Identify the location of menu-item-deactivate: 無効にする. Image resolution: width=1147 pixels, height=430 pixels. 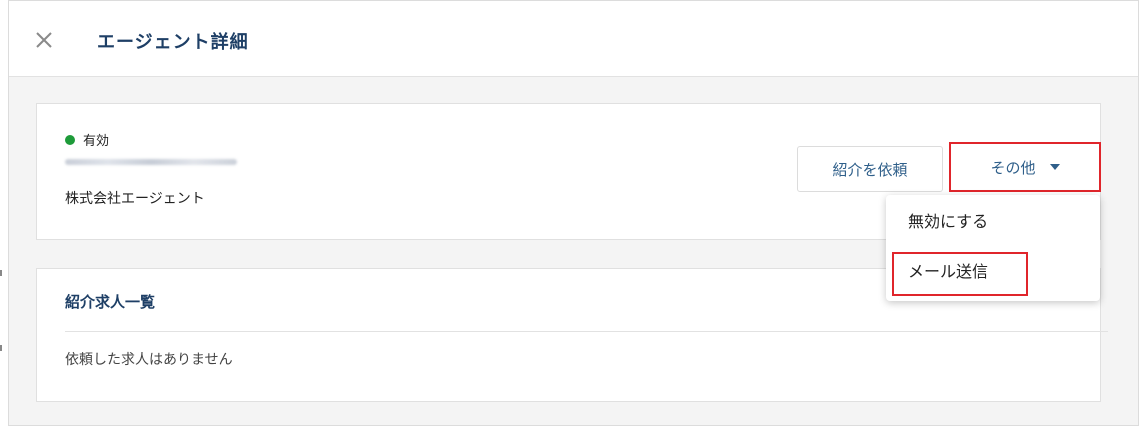
(993, 220).